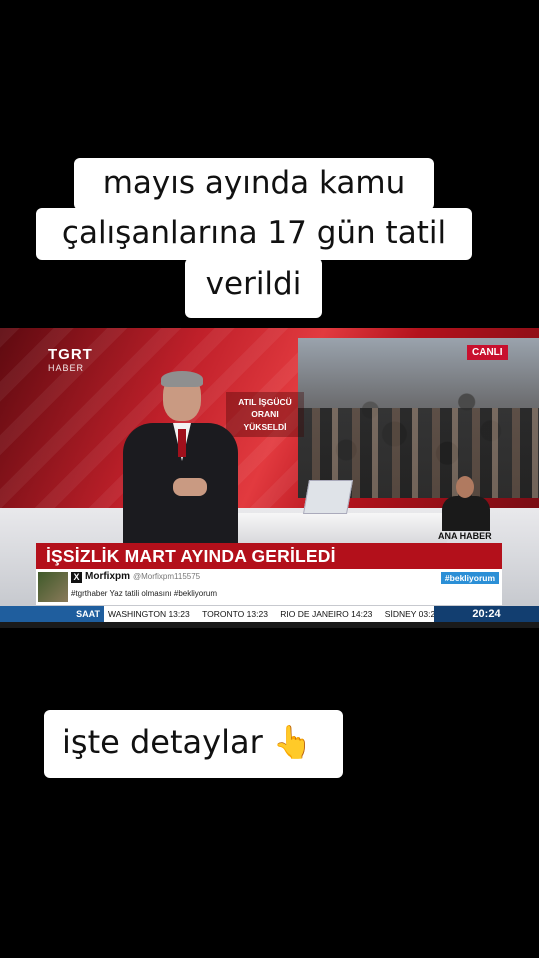  I want to click on tweet-handle: @Morfixpm115575, so click(167, 576).